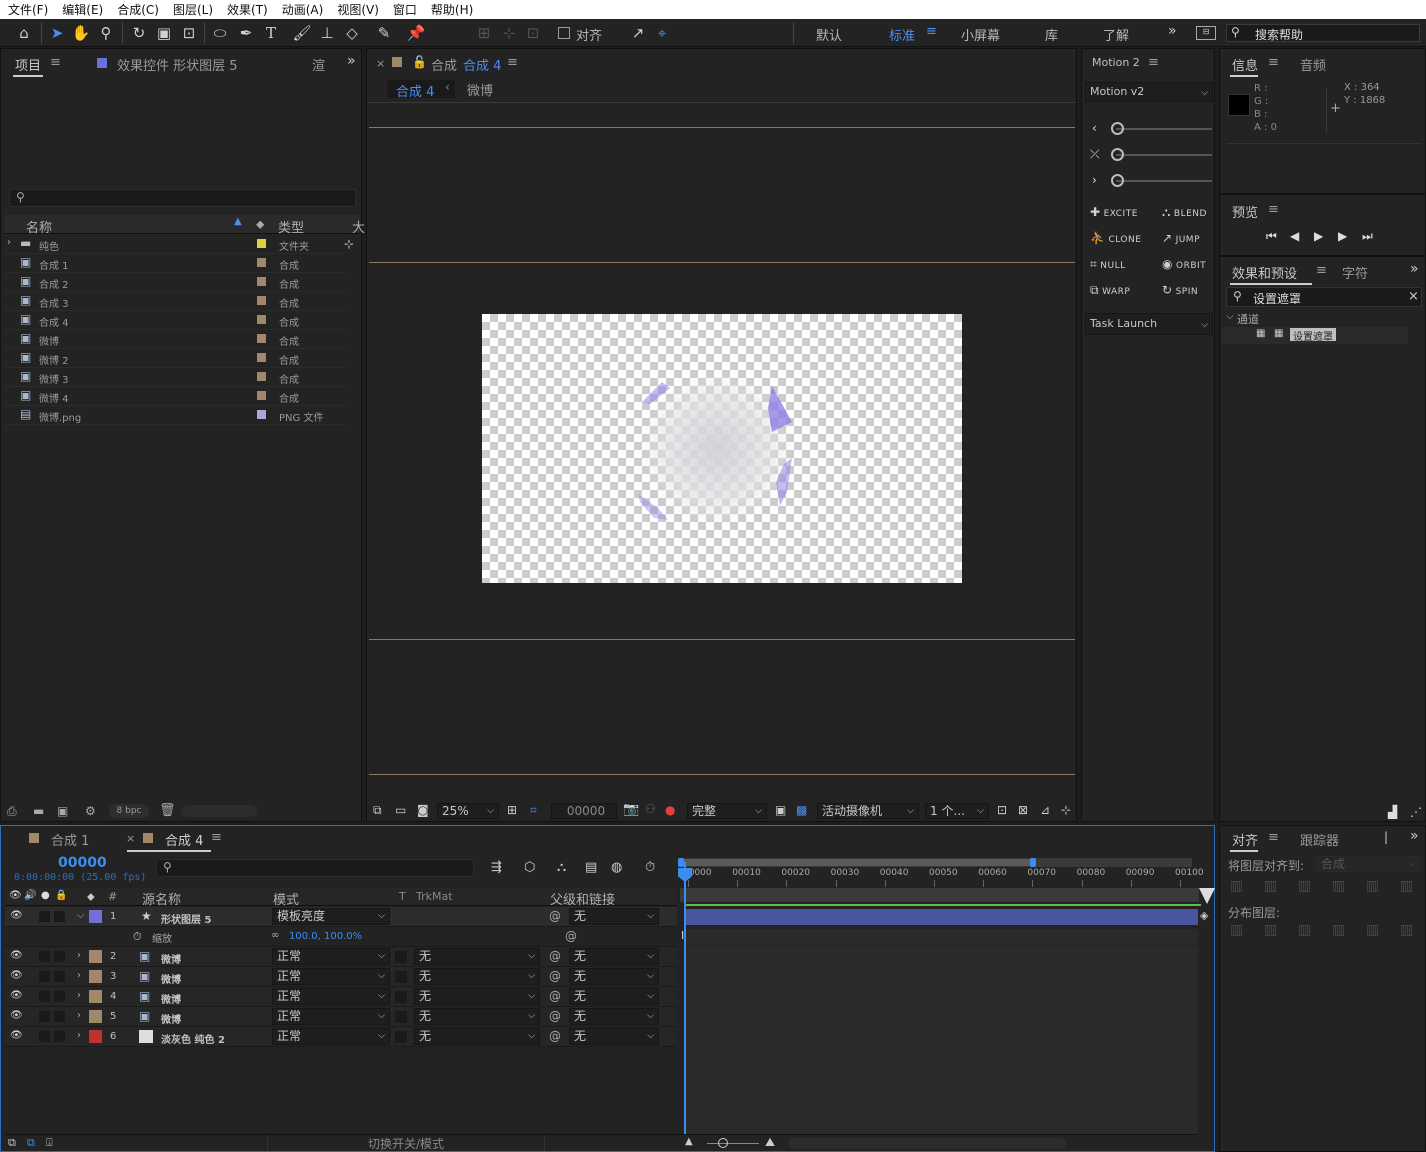 This screenshot has height=1152, width=1426. Describe the element at coordinates (406, 1143) in the screenshot. I see `toggle-switches-modes: 切换开关/模式` at that location.